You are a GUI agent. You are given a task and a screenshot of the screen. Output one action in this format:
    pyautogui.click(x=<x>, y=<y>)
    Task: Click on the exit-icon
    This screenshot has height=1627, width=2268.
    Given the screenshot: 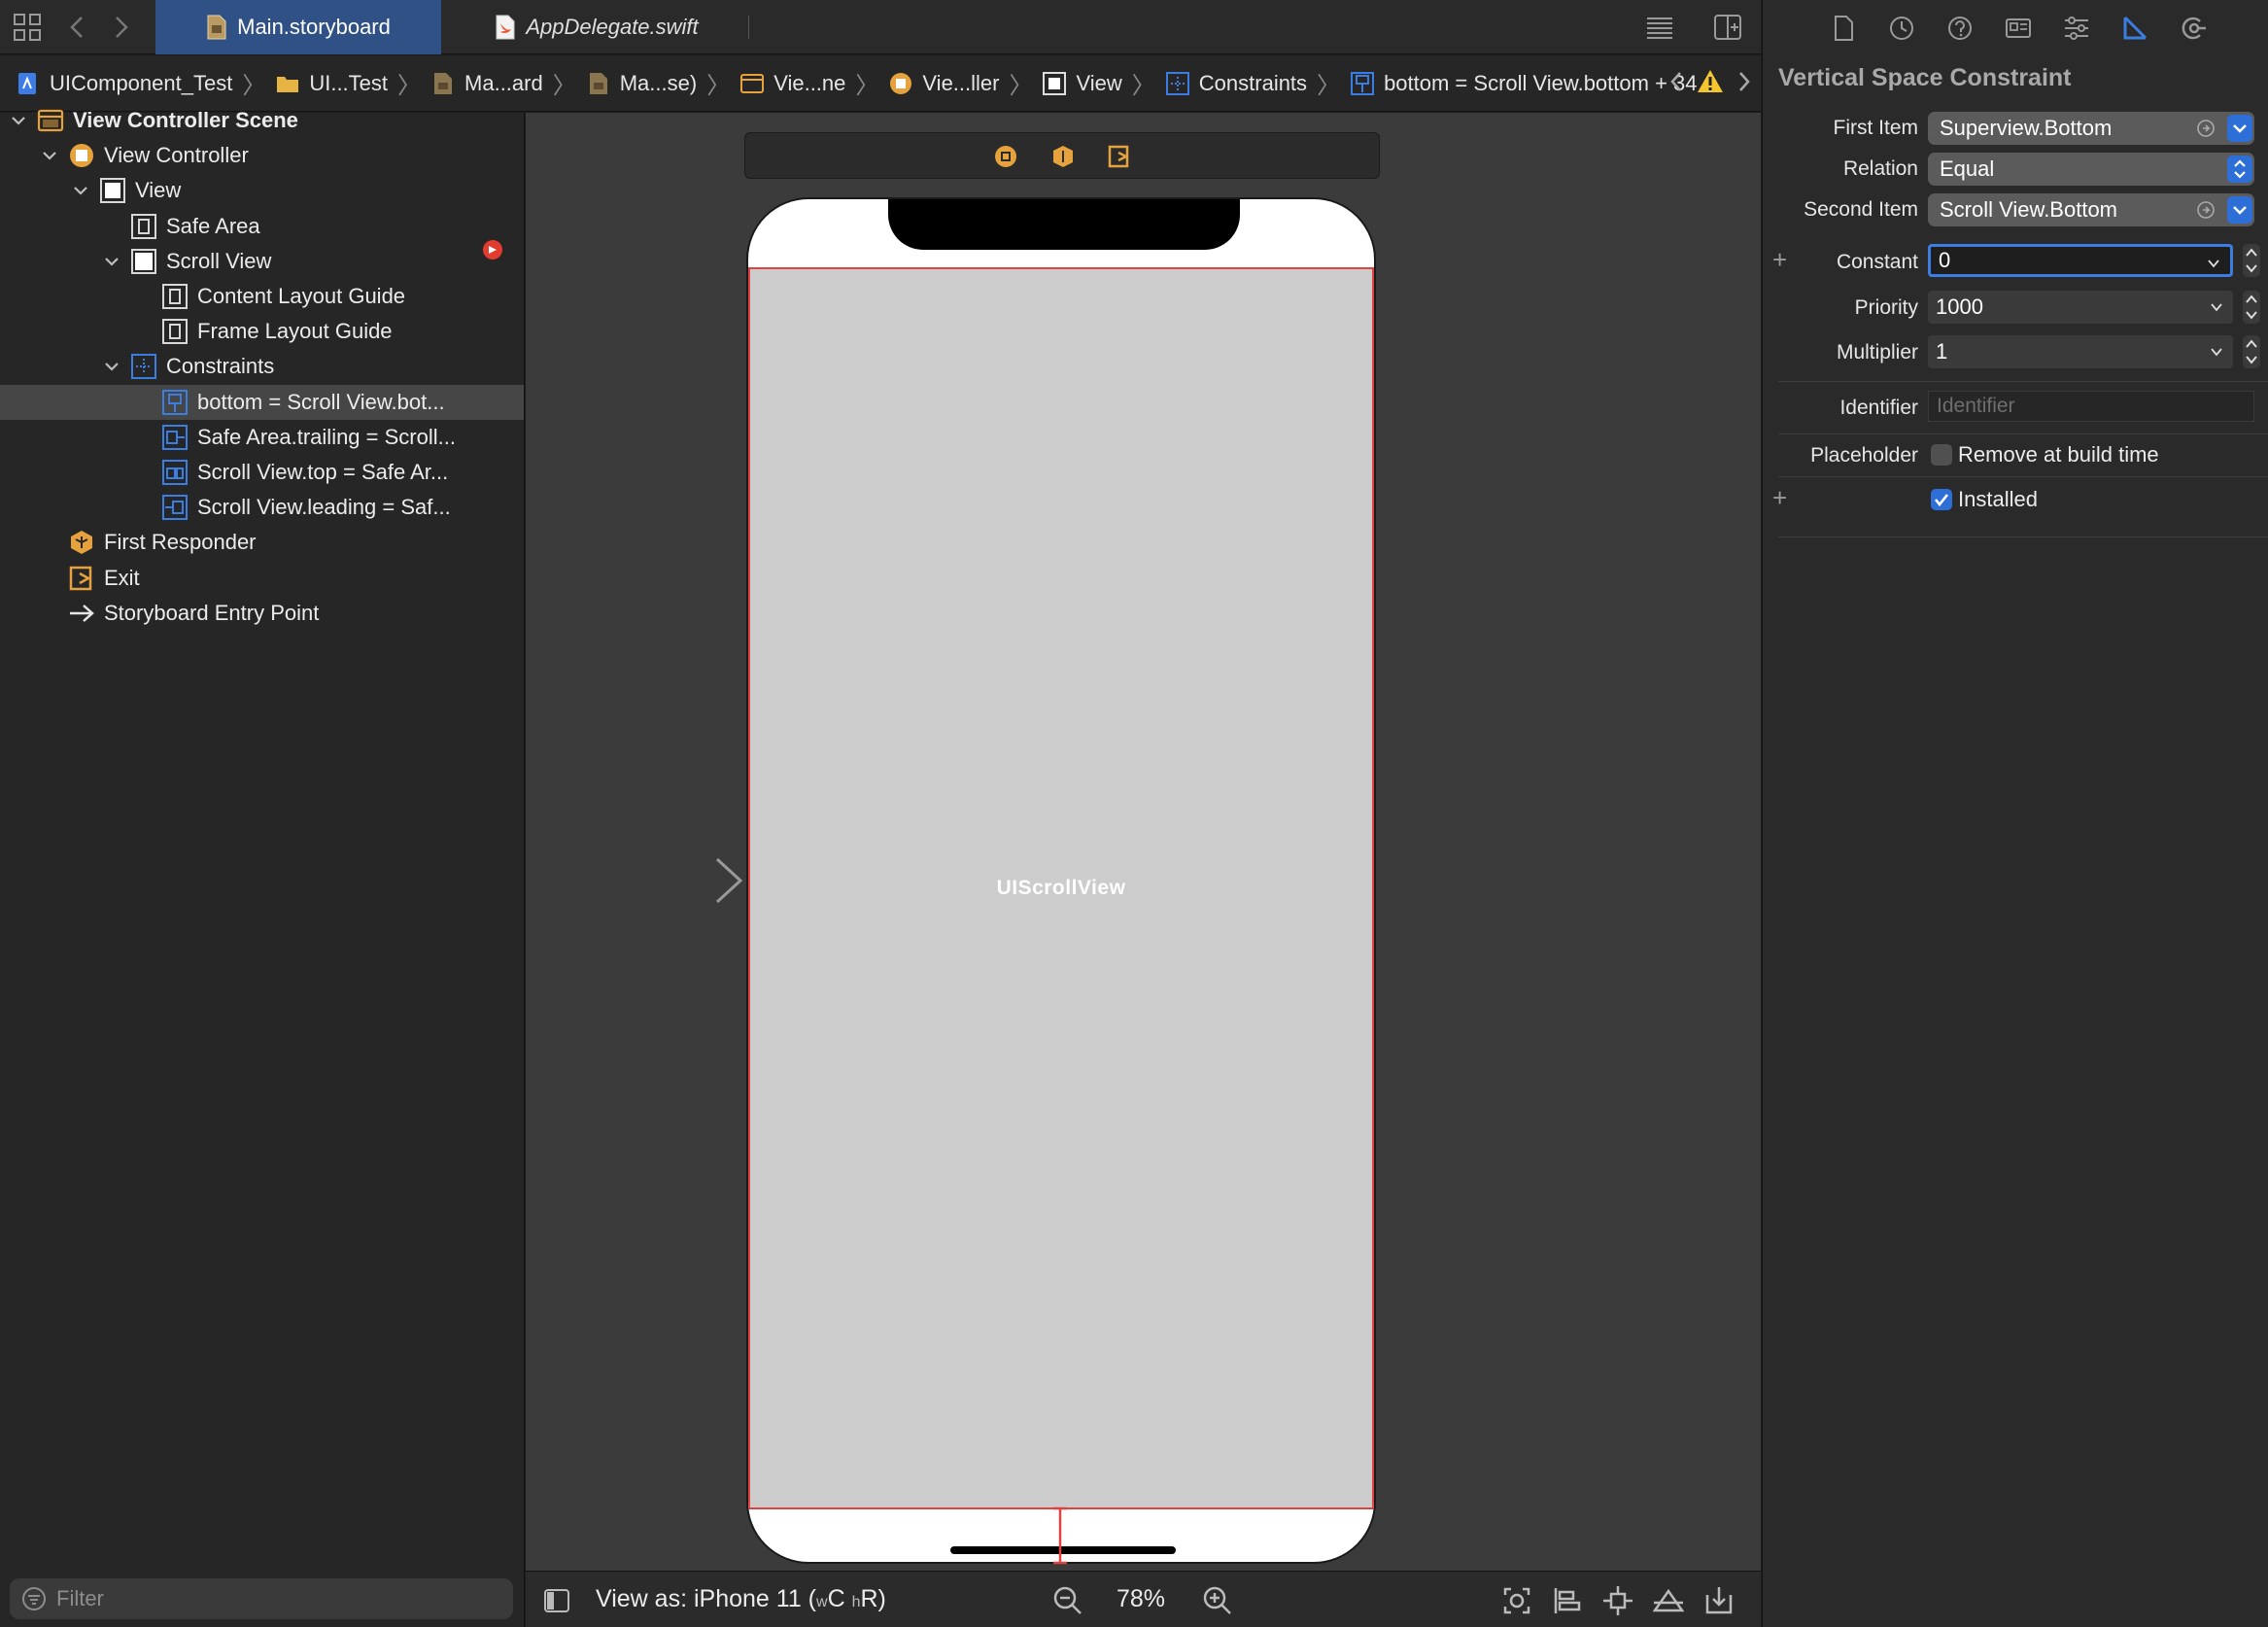 What is the action you would take?
    pyautogui.click(x=1119, y=156)
    